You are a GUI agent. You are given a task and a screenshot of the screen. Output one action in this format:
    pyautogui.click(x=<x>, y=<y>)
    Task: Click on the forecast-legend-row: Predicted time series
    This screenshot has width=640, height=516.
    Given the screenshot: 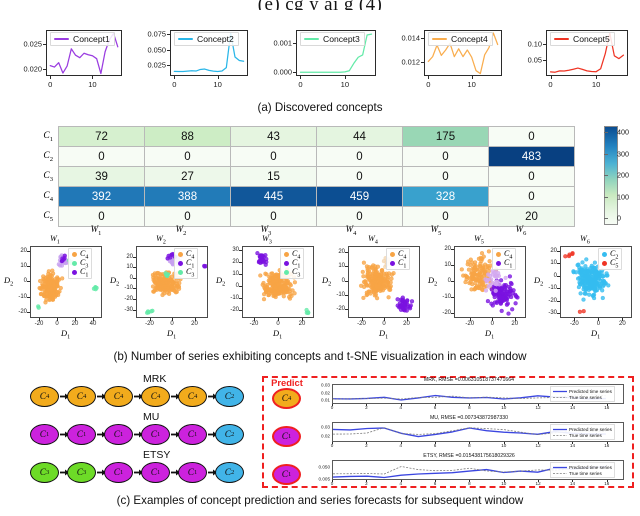 What is the action you would take?
    pyautogui.click(x=582, y=429)
    